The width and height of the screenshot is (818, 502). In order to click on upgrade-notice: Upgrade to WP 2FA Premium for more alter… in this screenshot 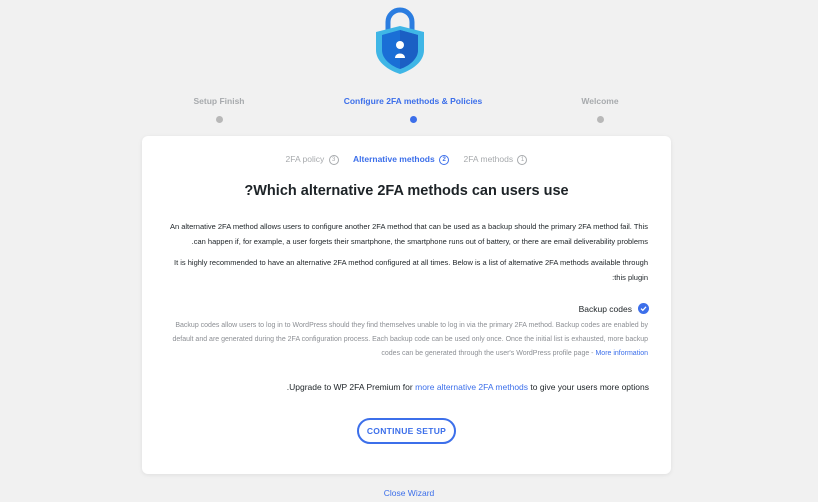, I will do `click(467, 387)`.